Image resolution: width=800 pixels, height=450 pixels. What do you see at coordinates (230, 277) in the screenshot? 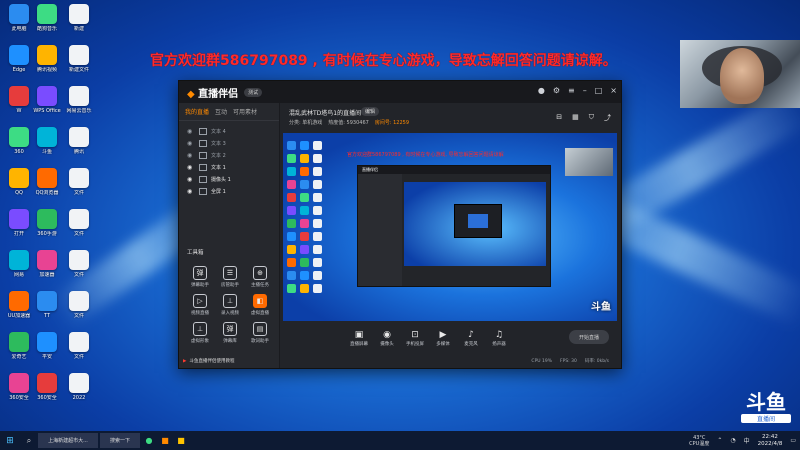
I see `tool-button: ☰ 房管助手` at bounding box center [230, 277].